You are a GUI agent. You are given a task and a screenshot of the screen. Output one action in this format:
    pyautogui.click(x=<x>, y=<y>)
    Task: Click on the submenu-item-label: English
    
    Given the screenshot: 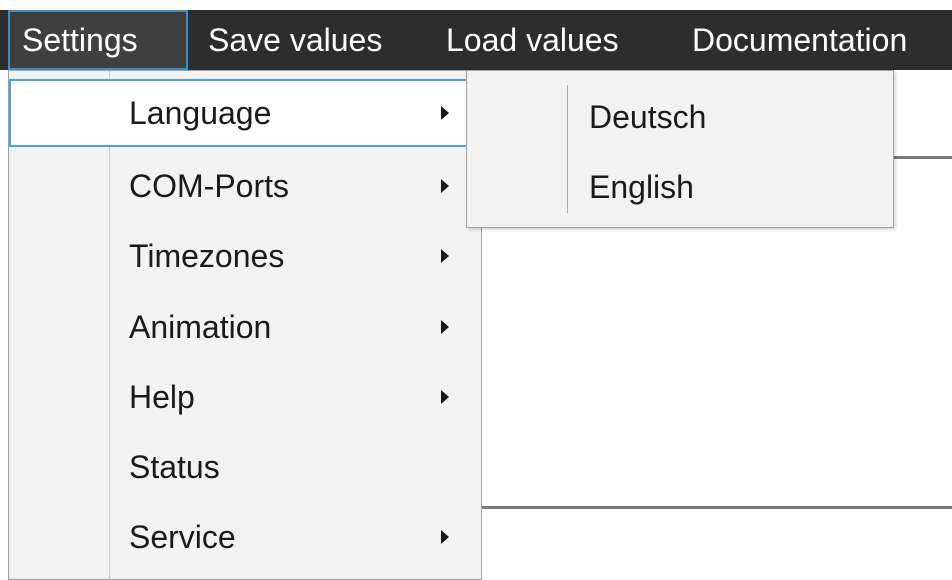 What is the action you would take?
    pyautogui.click(x=641, y=187)
    